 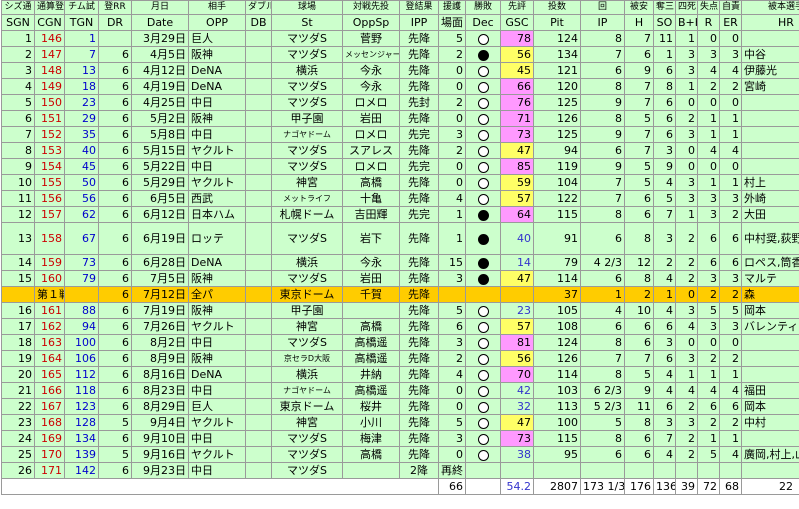 I want to click on header-h-jp: 被安, so click(x=639, y=7).